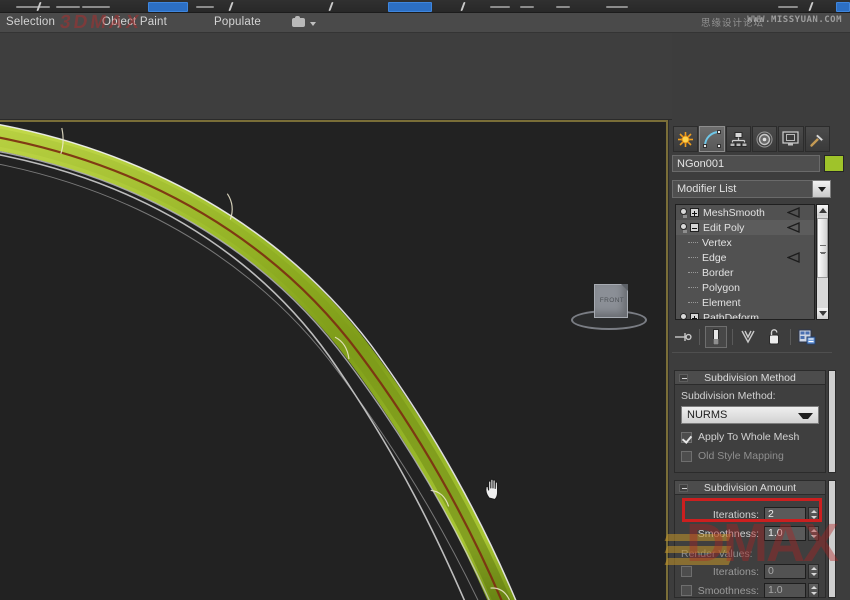 Image resolution: width=850 pixels, height=600 pixels. I want to click on viewcube: FRONT, so click(609, 307).